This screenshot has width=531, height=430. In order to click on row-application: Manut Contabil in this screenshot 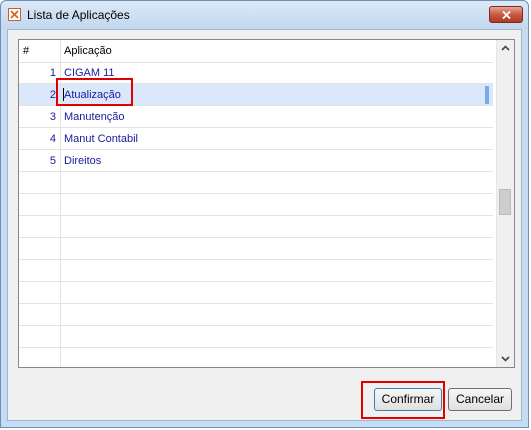, I will do `click(101, 139)`.